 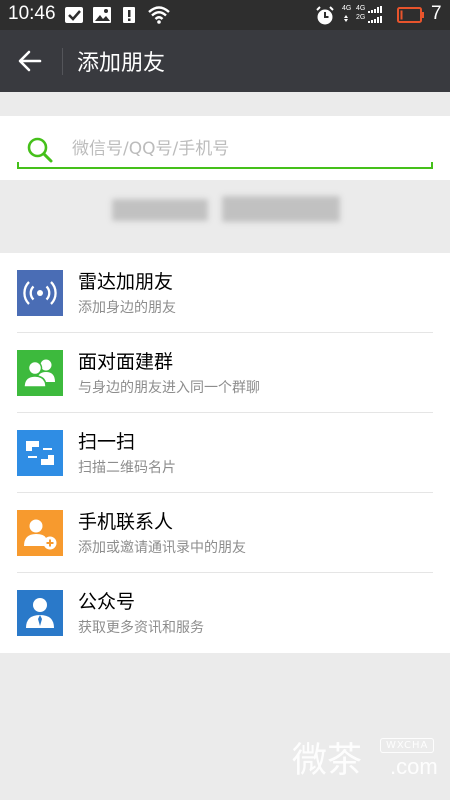 What do you see at coordinates (40, 453) in the screenshot?
I see `scan-icon` at bounding box center [40, 453].